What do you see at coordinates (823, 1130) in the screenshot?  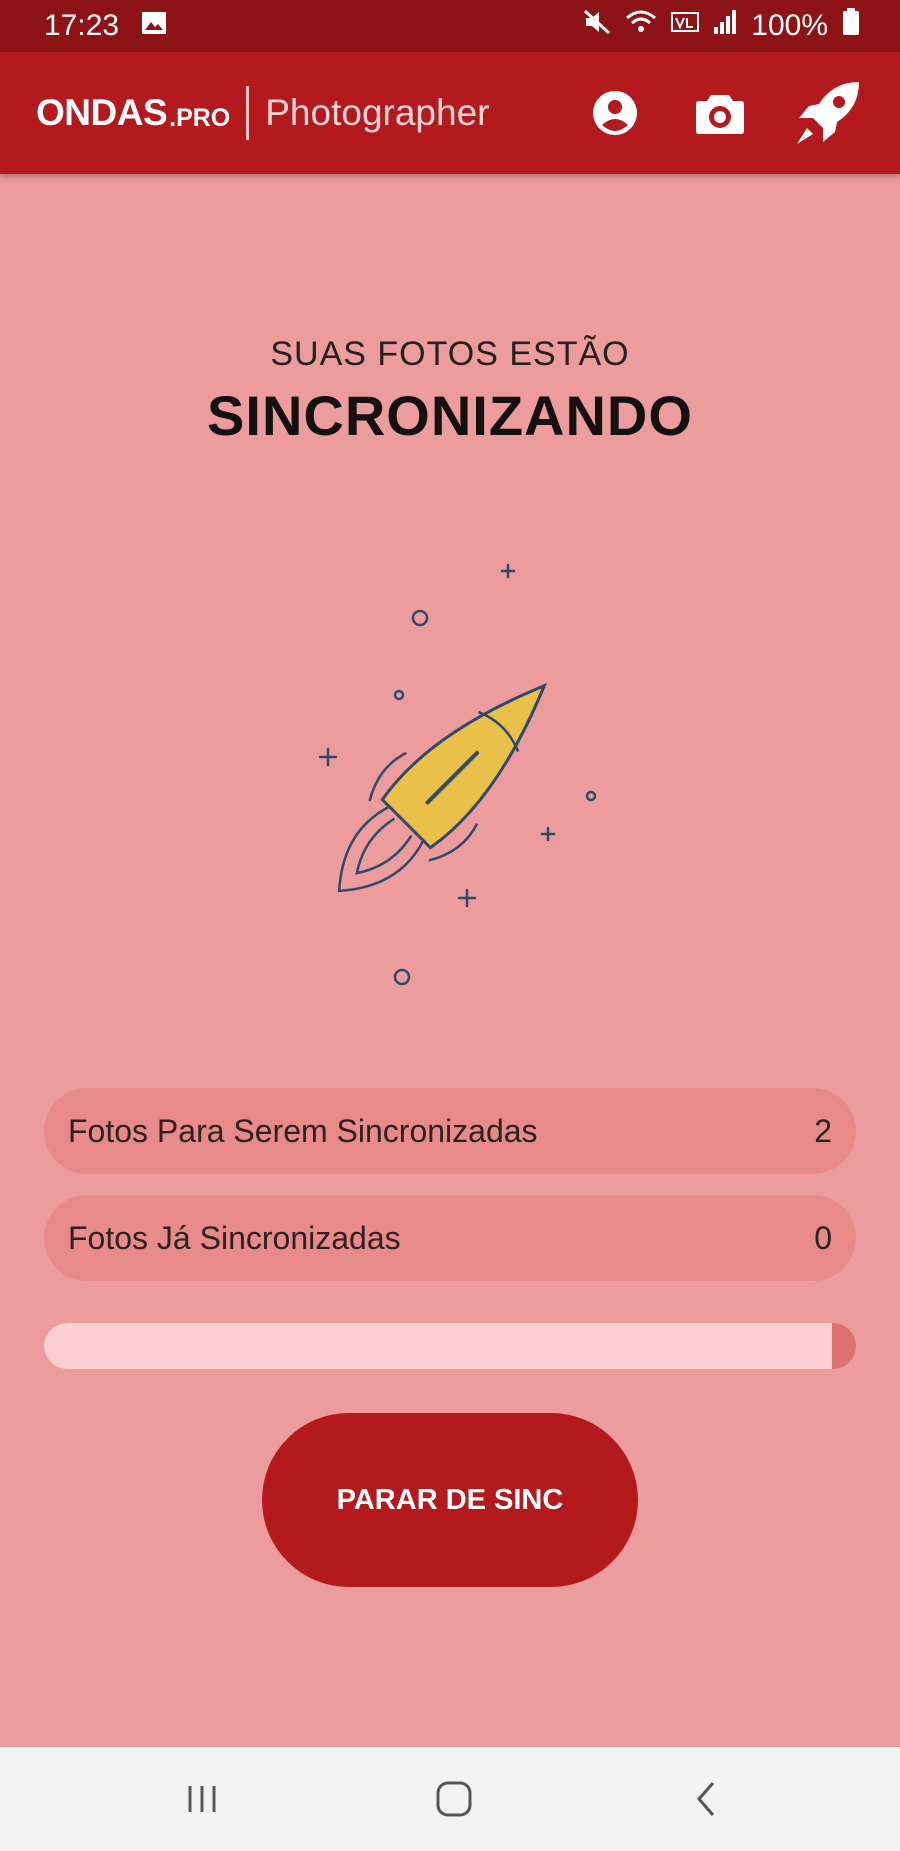 I see `stat-value-pending: 2` at bounding box center [823, 1130].